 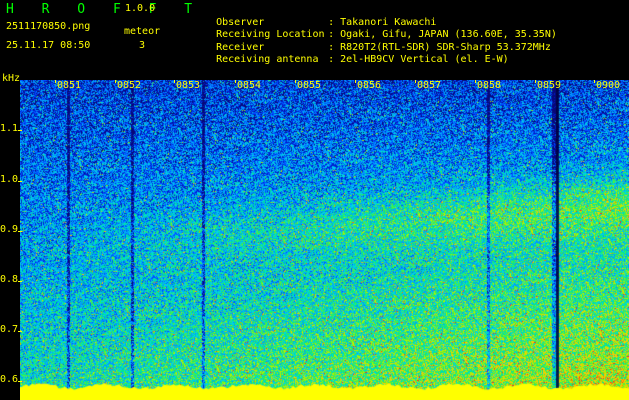 I want to click on y-tick-label: 0.6, so click(x=9, y=379).